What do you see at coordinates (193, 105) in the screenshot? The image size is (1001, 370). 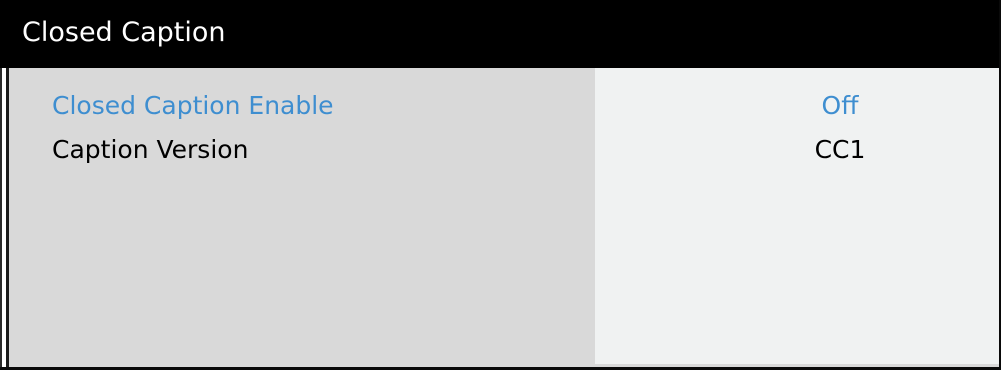 I see `menu-item-label: Closed Caption Enable` at bounding box center [193, 105].